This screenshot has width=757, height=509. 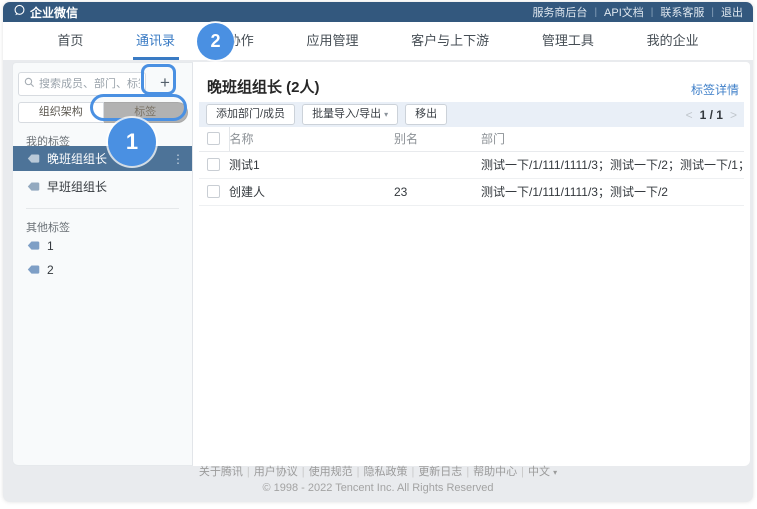 I want to click on page-indicator: 1 / 1, so click(x=711, y=114).